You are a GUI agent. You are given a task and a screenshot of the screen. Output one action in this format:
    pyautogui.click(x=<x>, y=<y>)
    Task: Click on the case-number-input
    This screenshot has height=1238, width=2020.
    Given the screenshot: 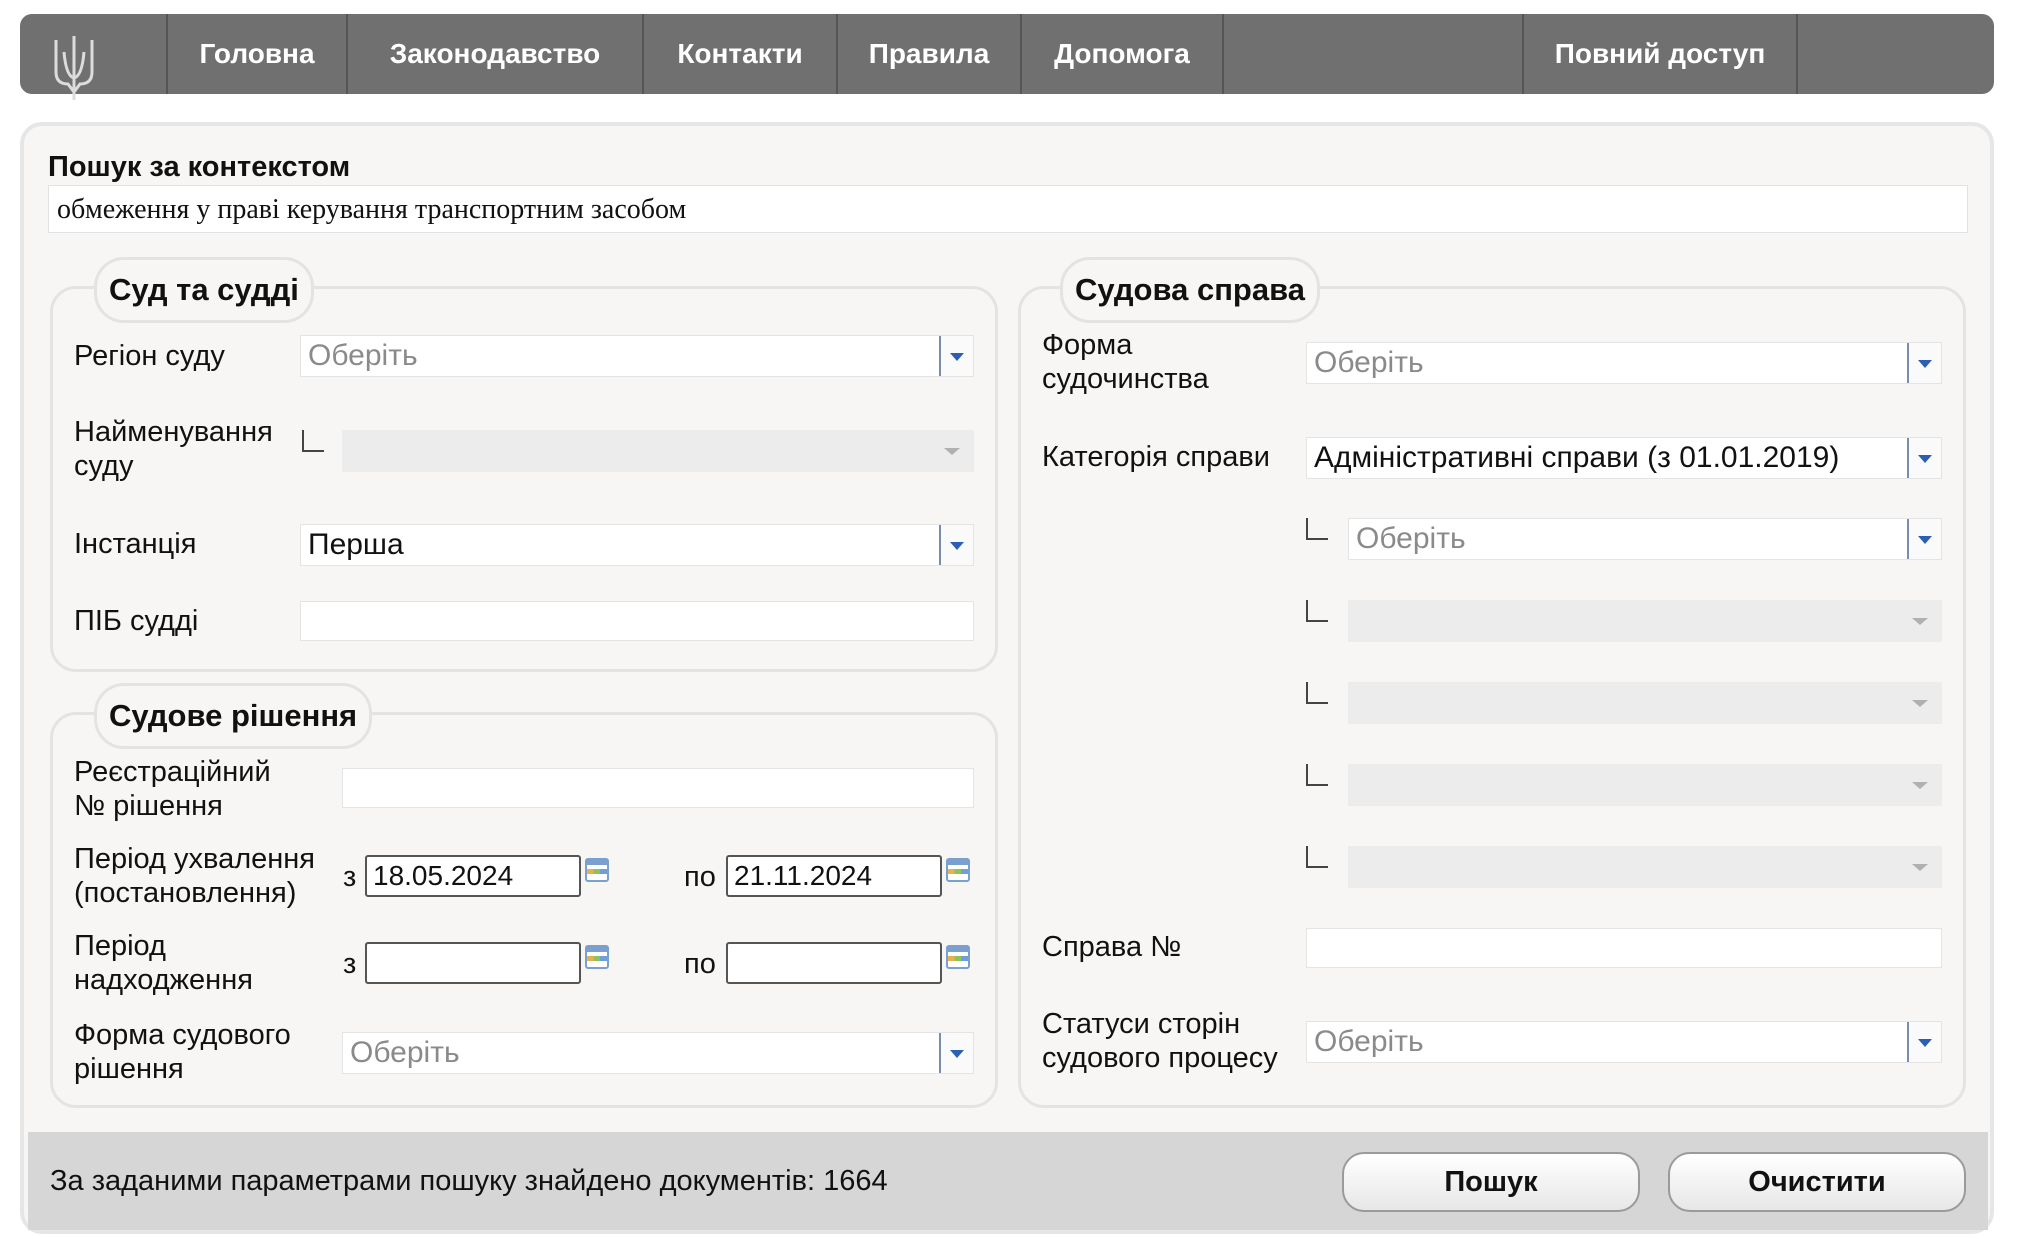 What is the action you would take?
    pyautogui.click(x=1624, y=948)
    